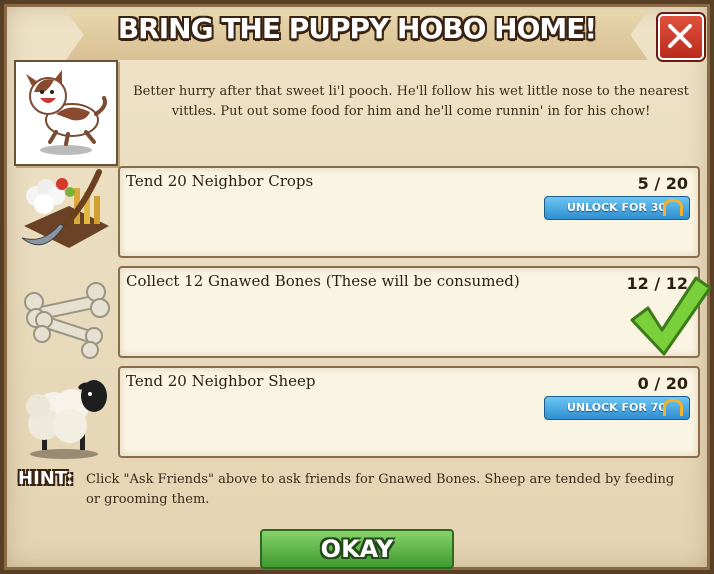 Image resolution: width=714 pixels, height=574 pixels. What do you see at coordinates (64, 416) in the screenshot?
I see `sheep-icon` at bounding box center [64, 416].